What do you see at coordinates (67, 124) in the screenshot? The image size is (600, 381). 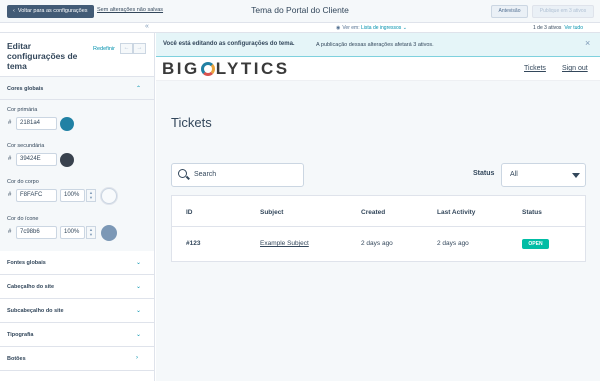 I see `primary-color-swatch` at bounding box center [67, 124].